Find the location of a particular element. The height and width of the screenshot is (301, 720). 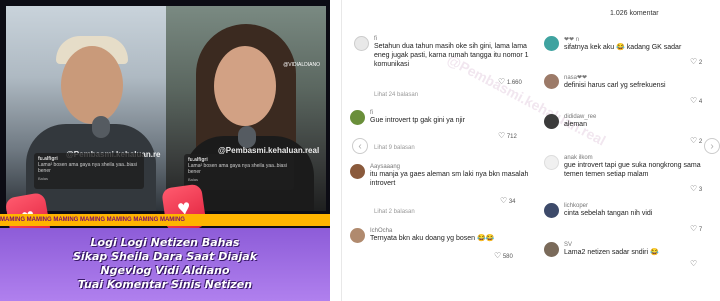

like-button: ♡ 7 is located at coordinates (696, 228).